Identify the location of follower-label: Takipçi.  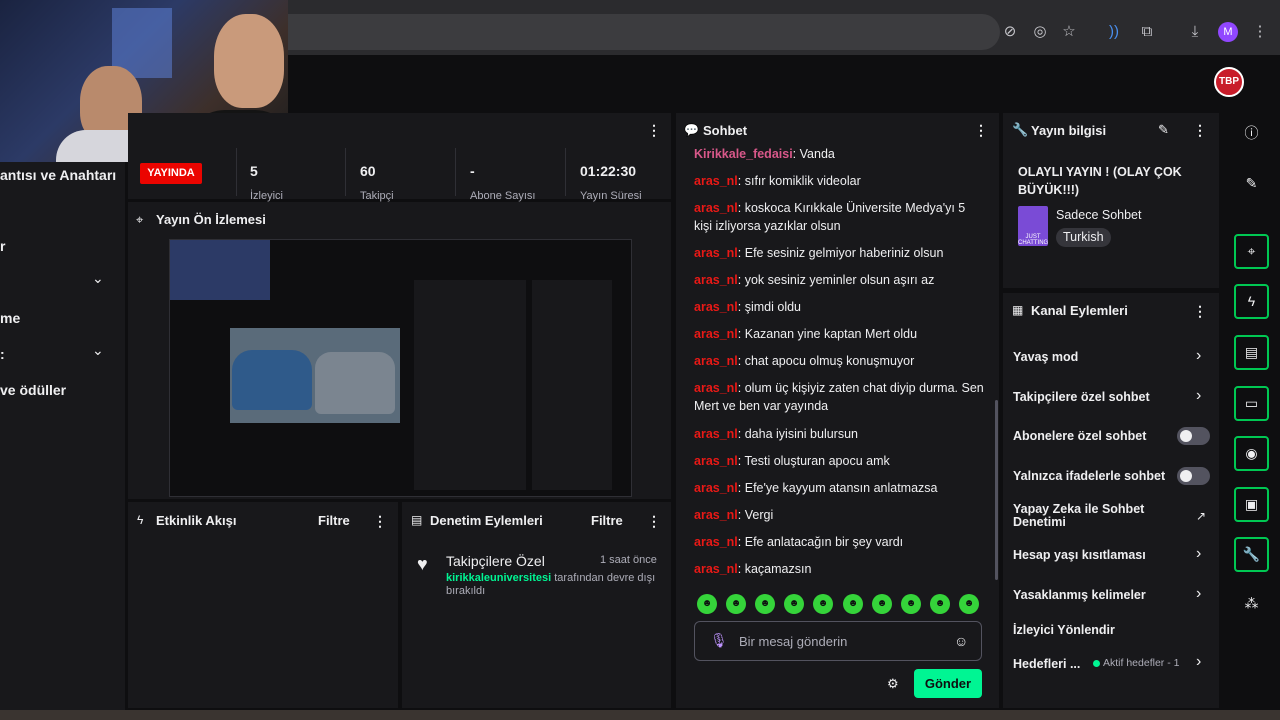
(377, 196).